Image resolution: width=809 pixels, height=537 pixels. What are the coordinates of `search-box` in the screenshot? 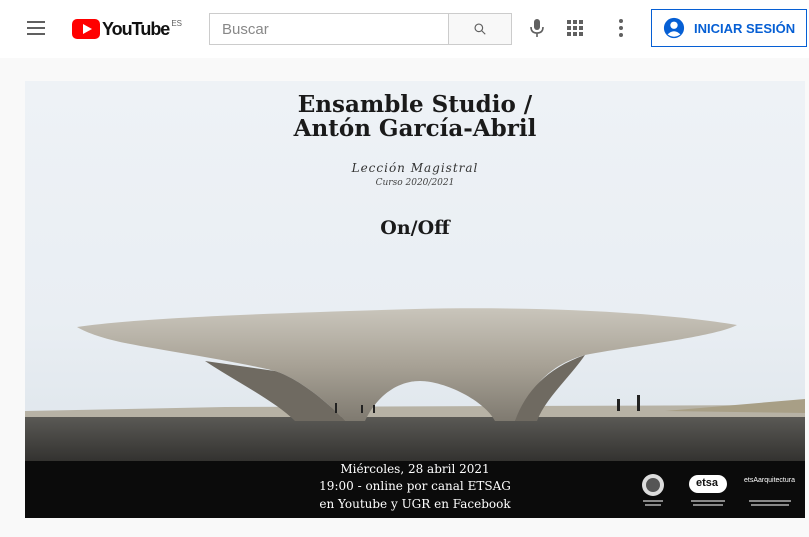 It's located at (360, 29).